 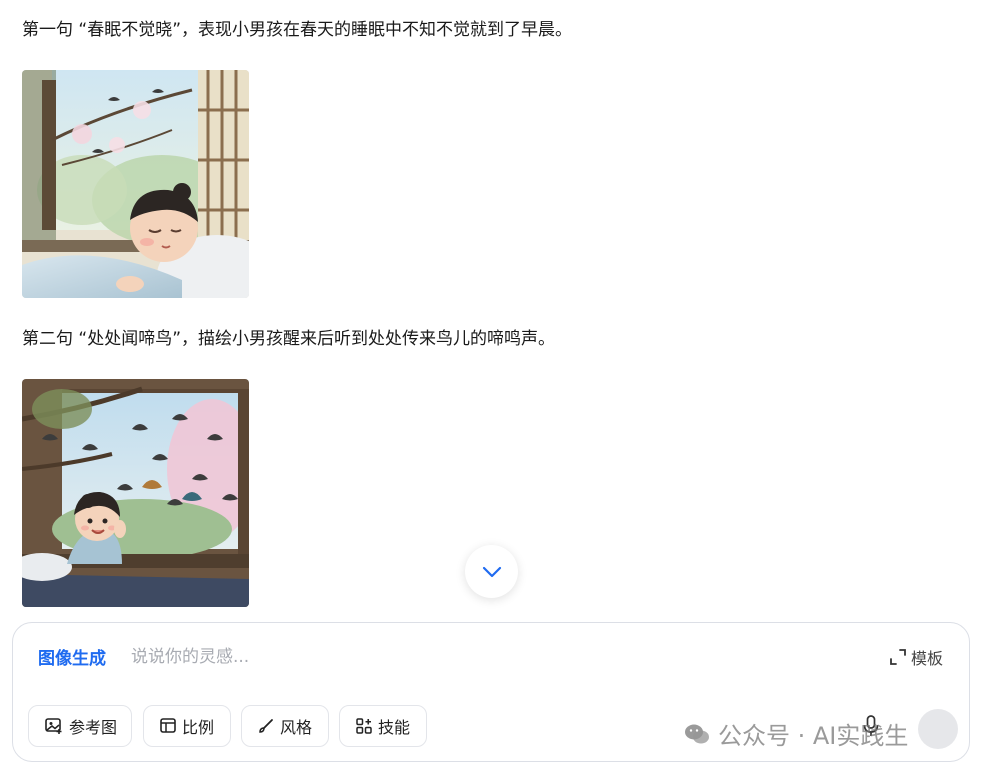 I want to click on chevron-down-icon, so click(x=491, y=571).